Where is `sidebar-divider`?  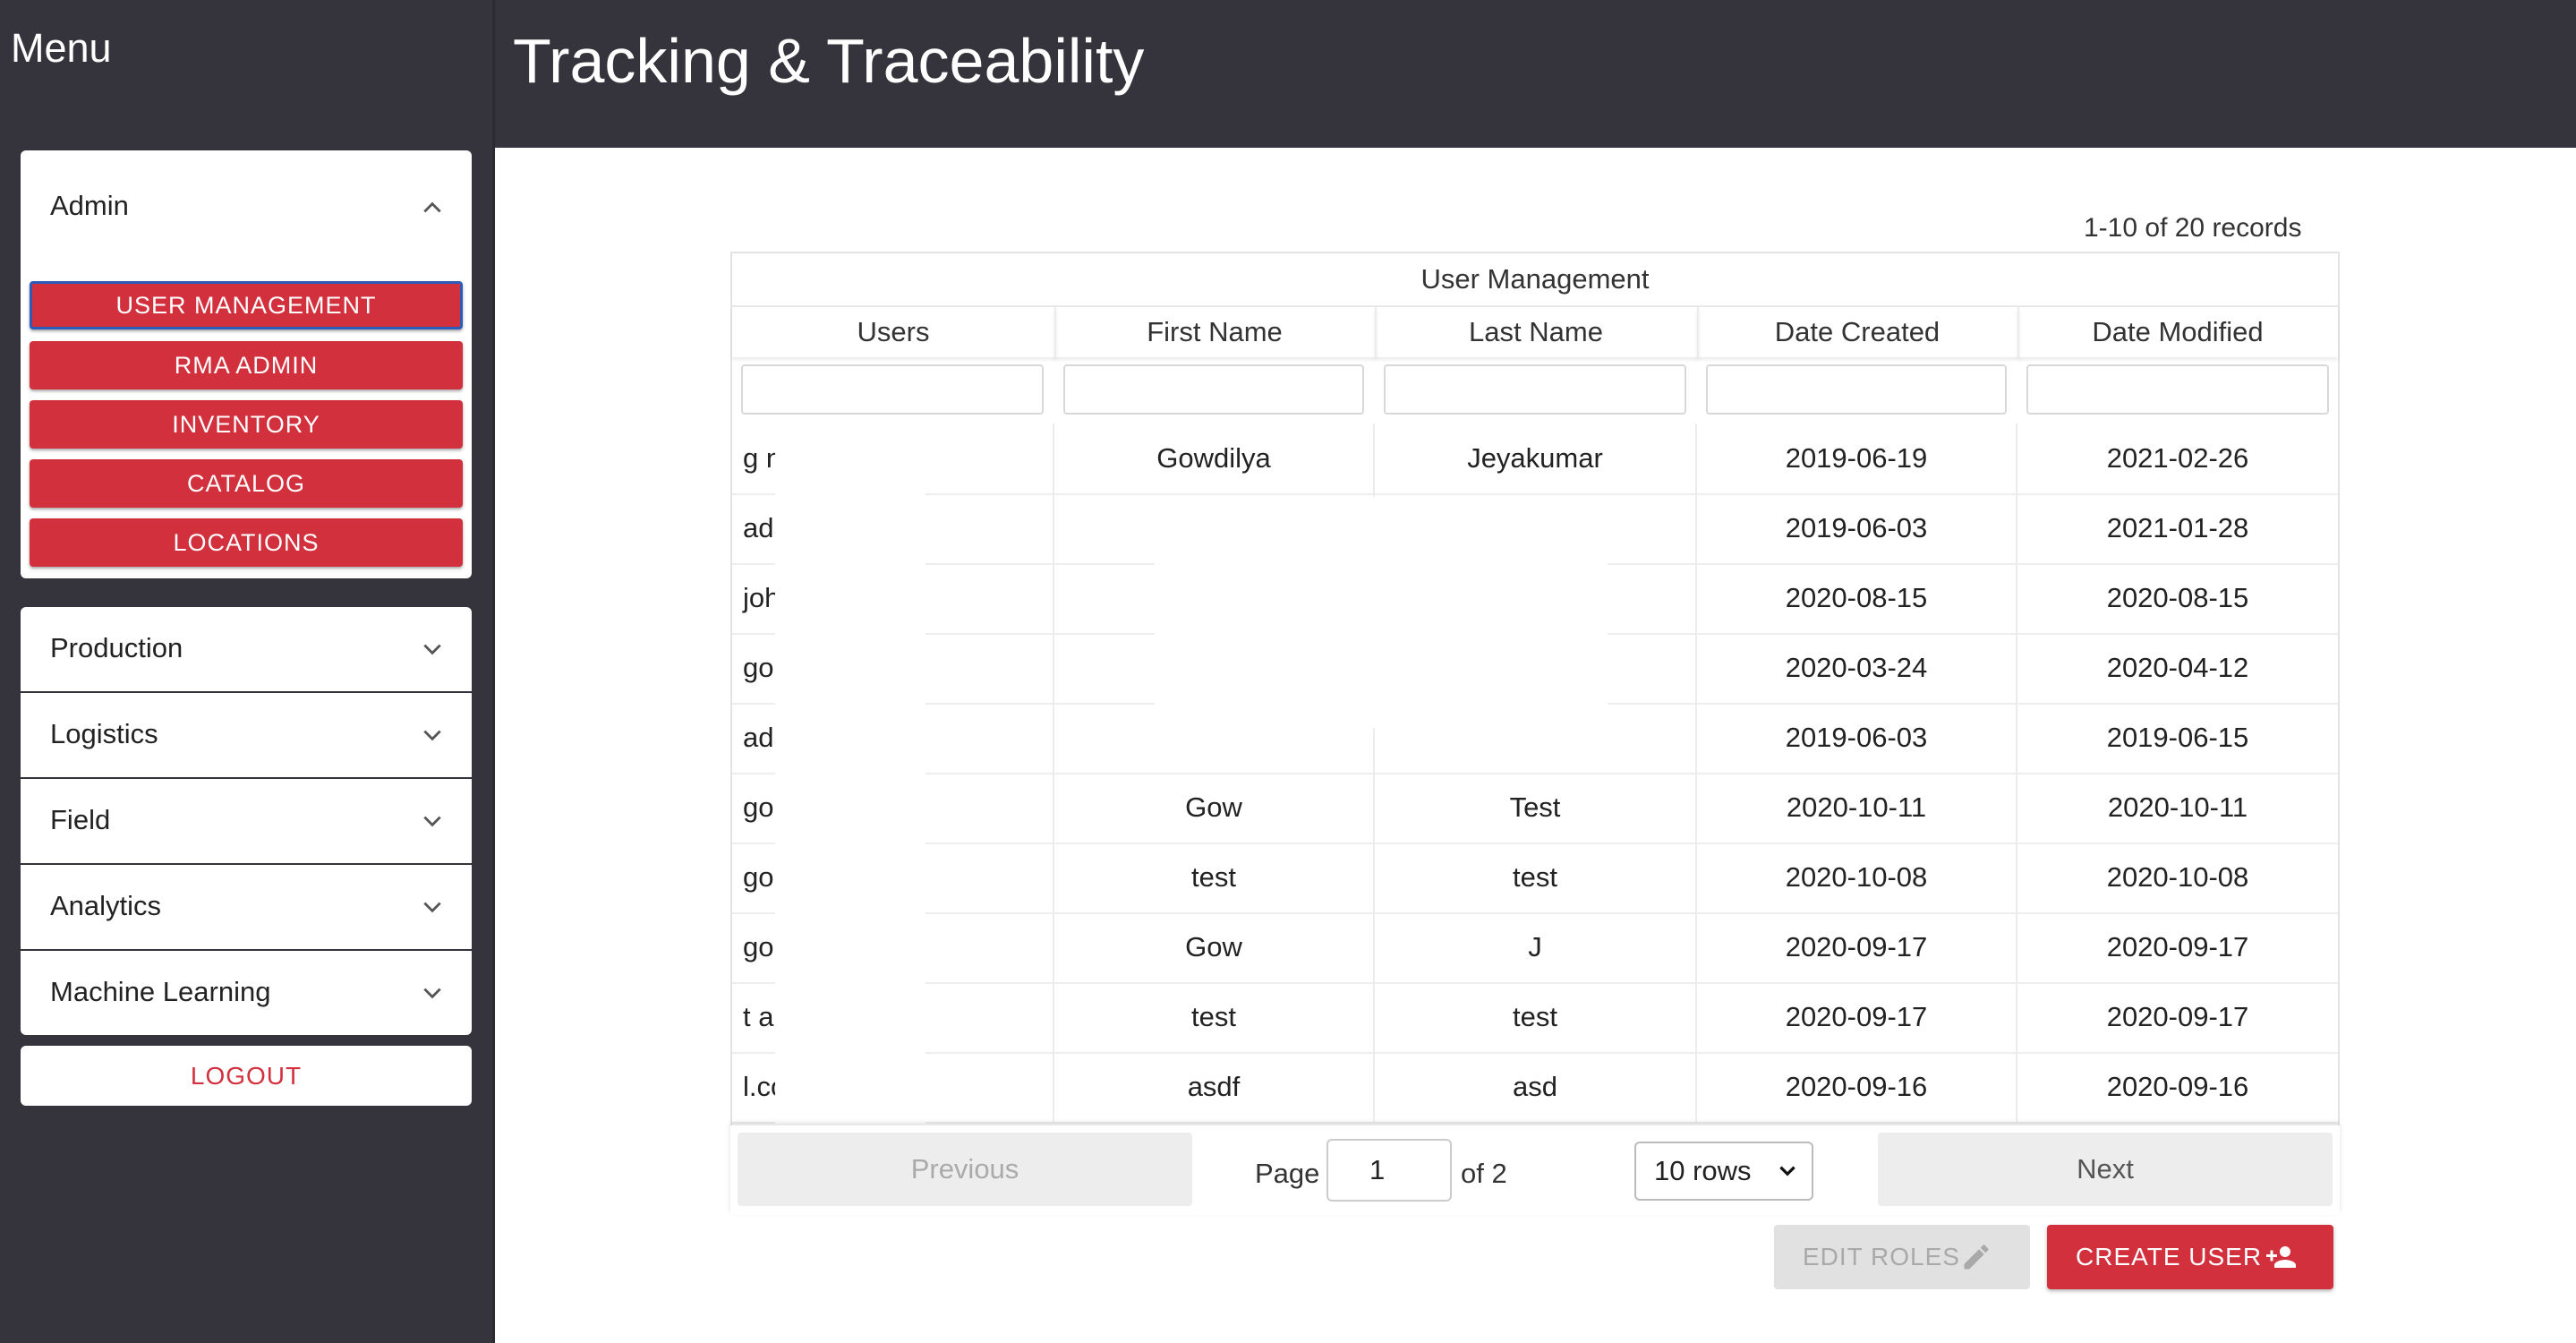 sidebar-divider is located at coordinates (493, 671).